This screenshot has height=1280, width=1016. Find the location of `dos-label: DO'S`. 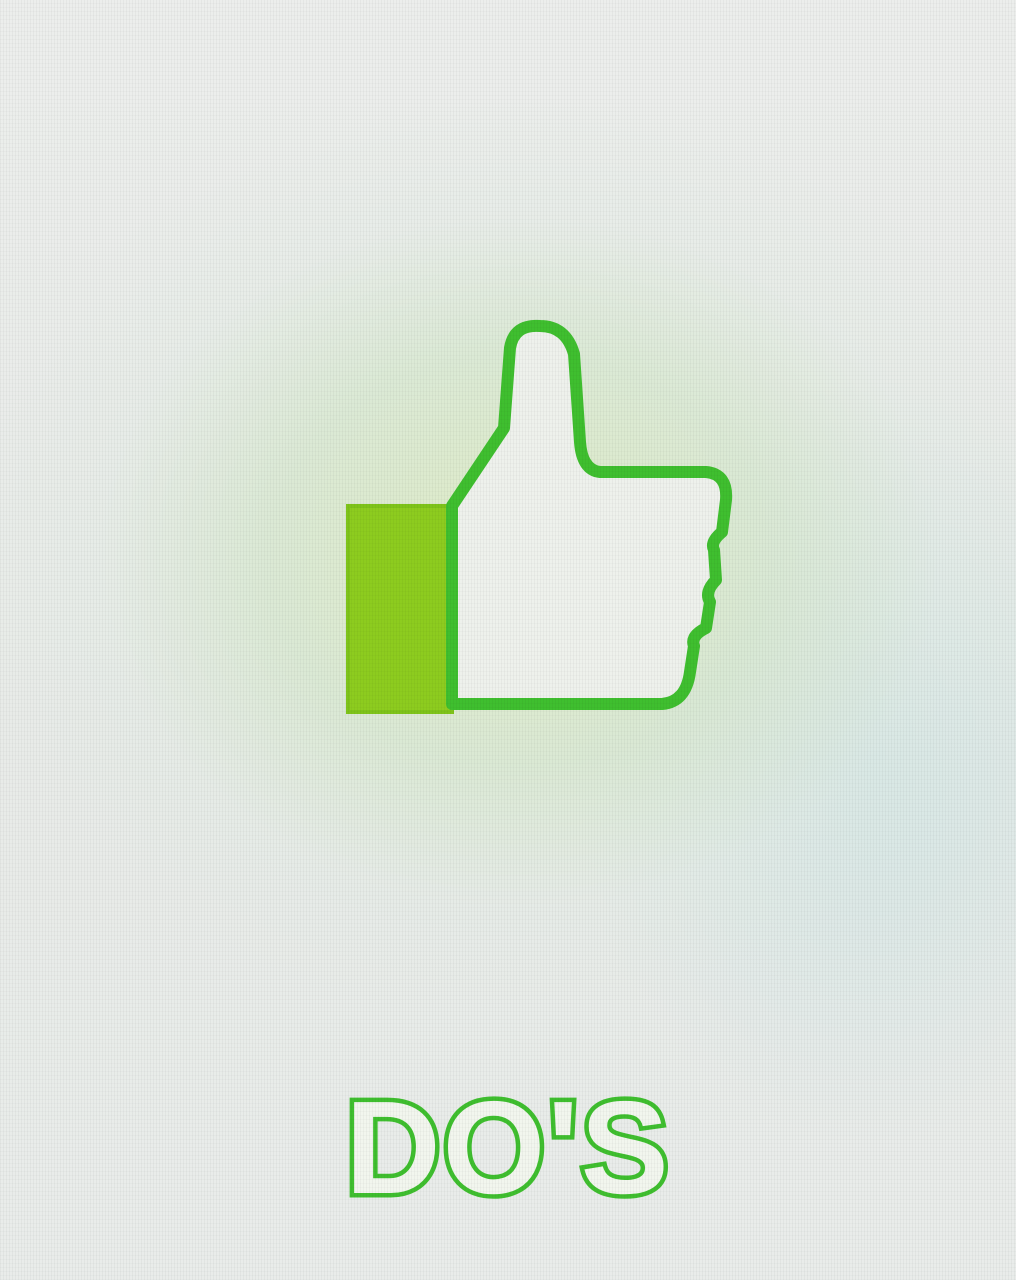

dos-label: DO'S is located at coordinates (507, 1147).